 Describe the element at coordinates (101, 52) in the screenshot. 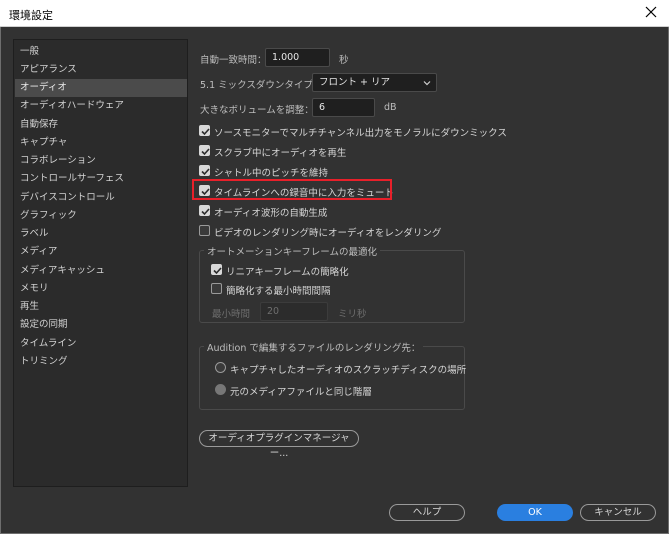

I see `sidebar-item-general: 一般` at that location.